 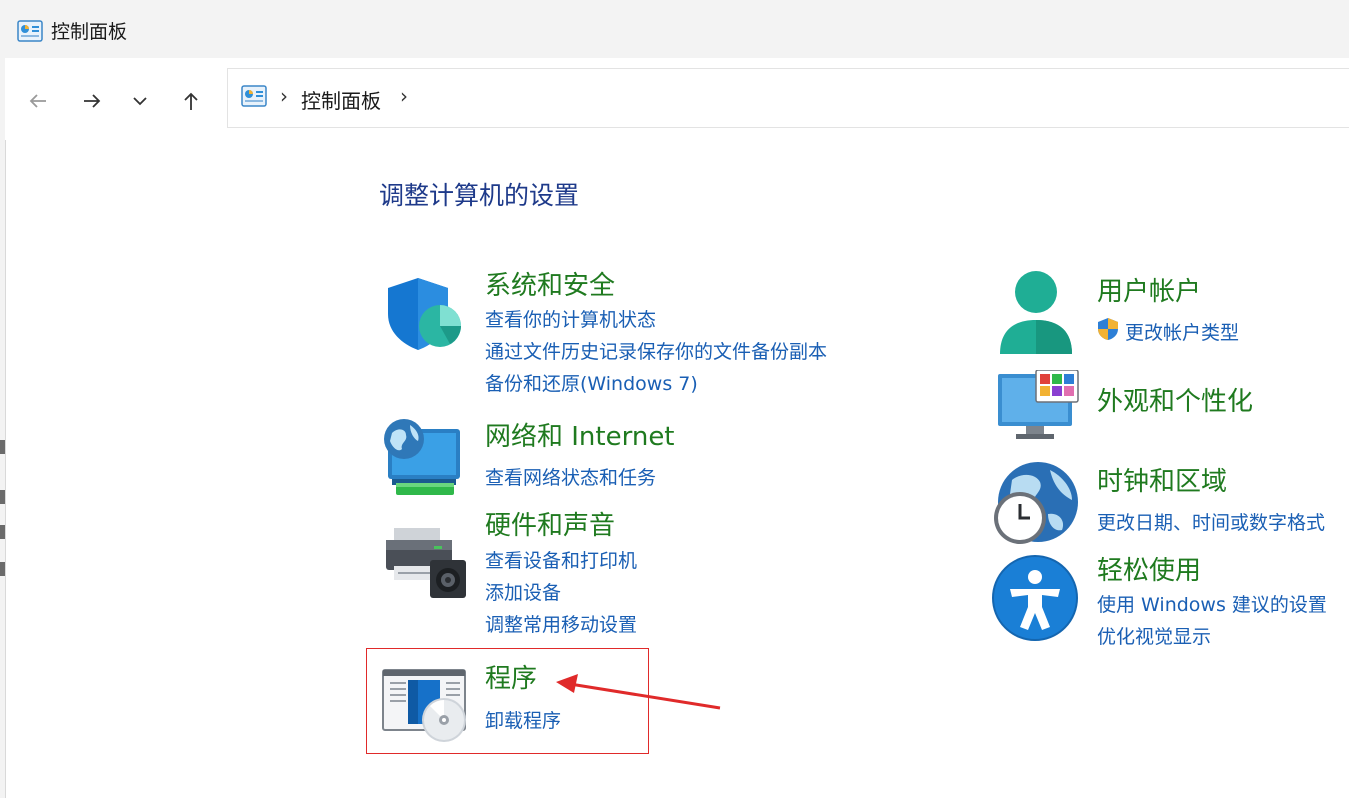 I want to click on navigation-bar: › 控制面板 ›, so click(x=677, y=99).